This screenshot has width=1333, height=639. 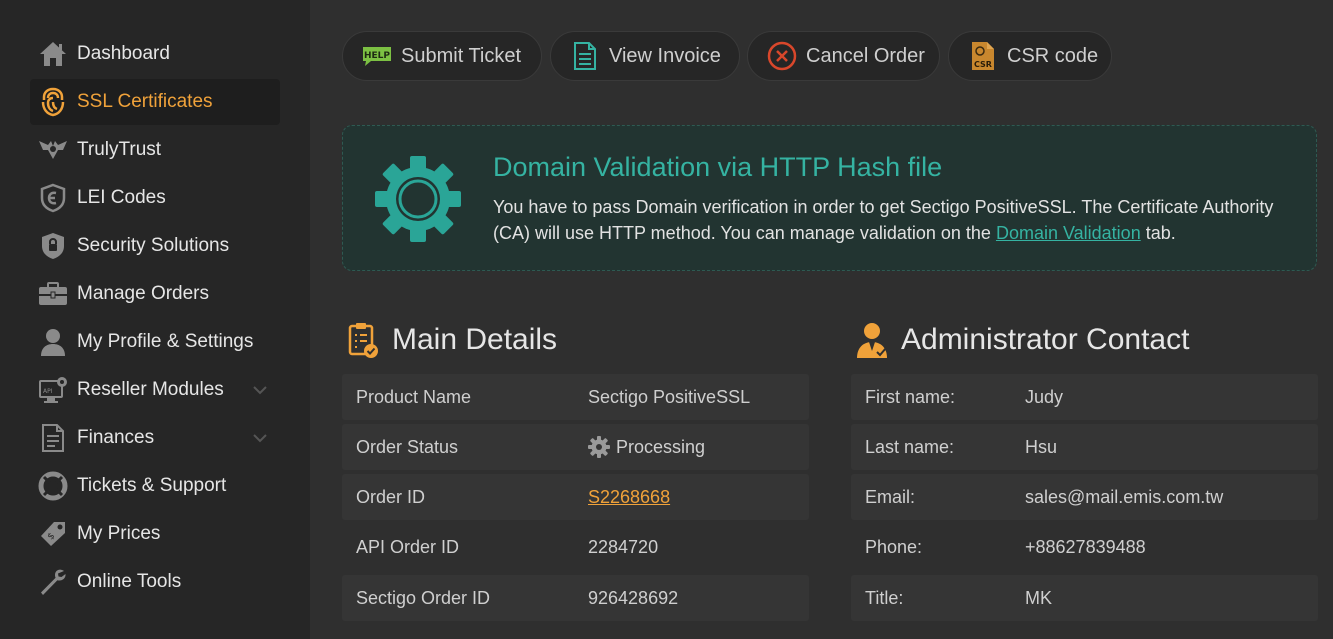 I want to click on sidebar-item-label: Dashboard, so click(x=123, y=53).